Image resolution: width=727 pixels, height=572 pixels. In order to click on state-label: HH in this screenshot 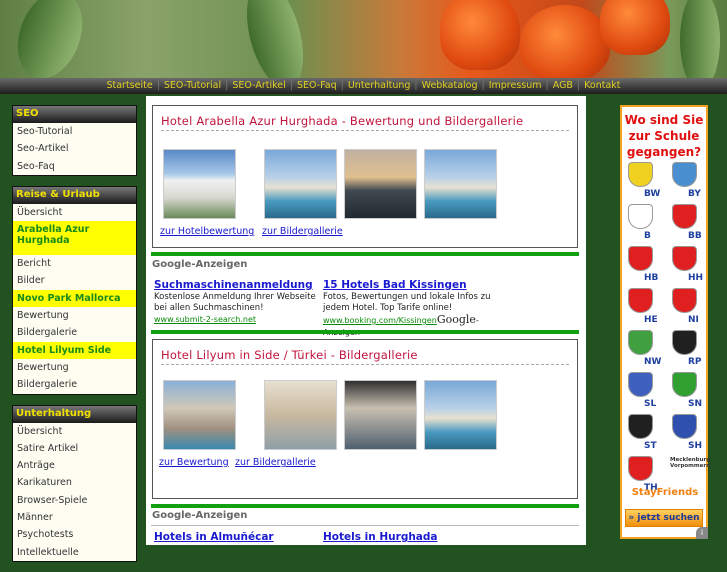, I will do `click(696, 278)`.